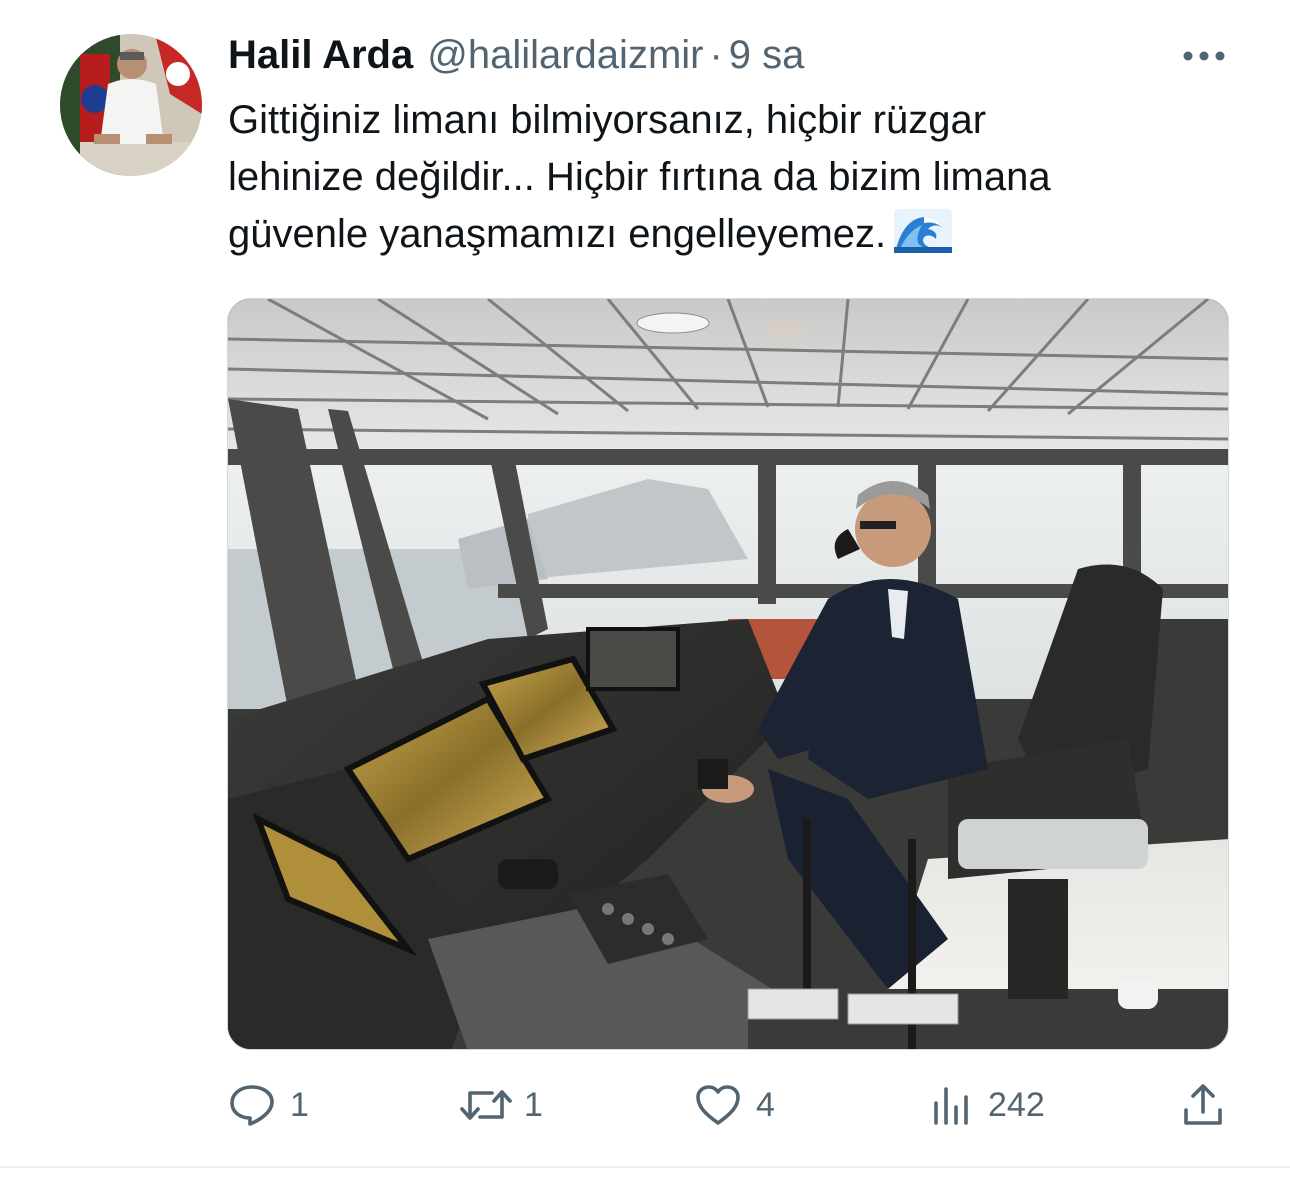  Describe the element at coordinates (767, 55) in the screenshot. I see `tweet-timestamp: 9 sa` at that location.